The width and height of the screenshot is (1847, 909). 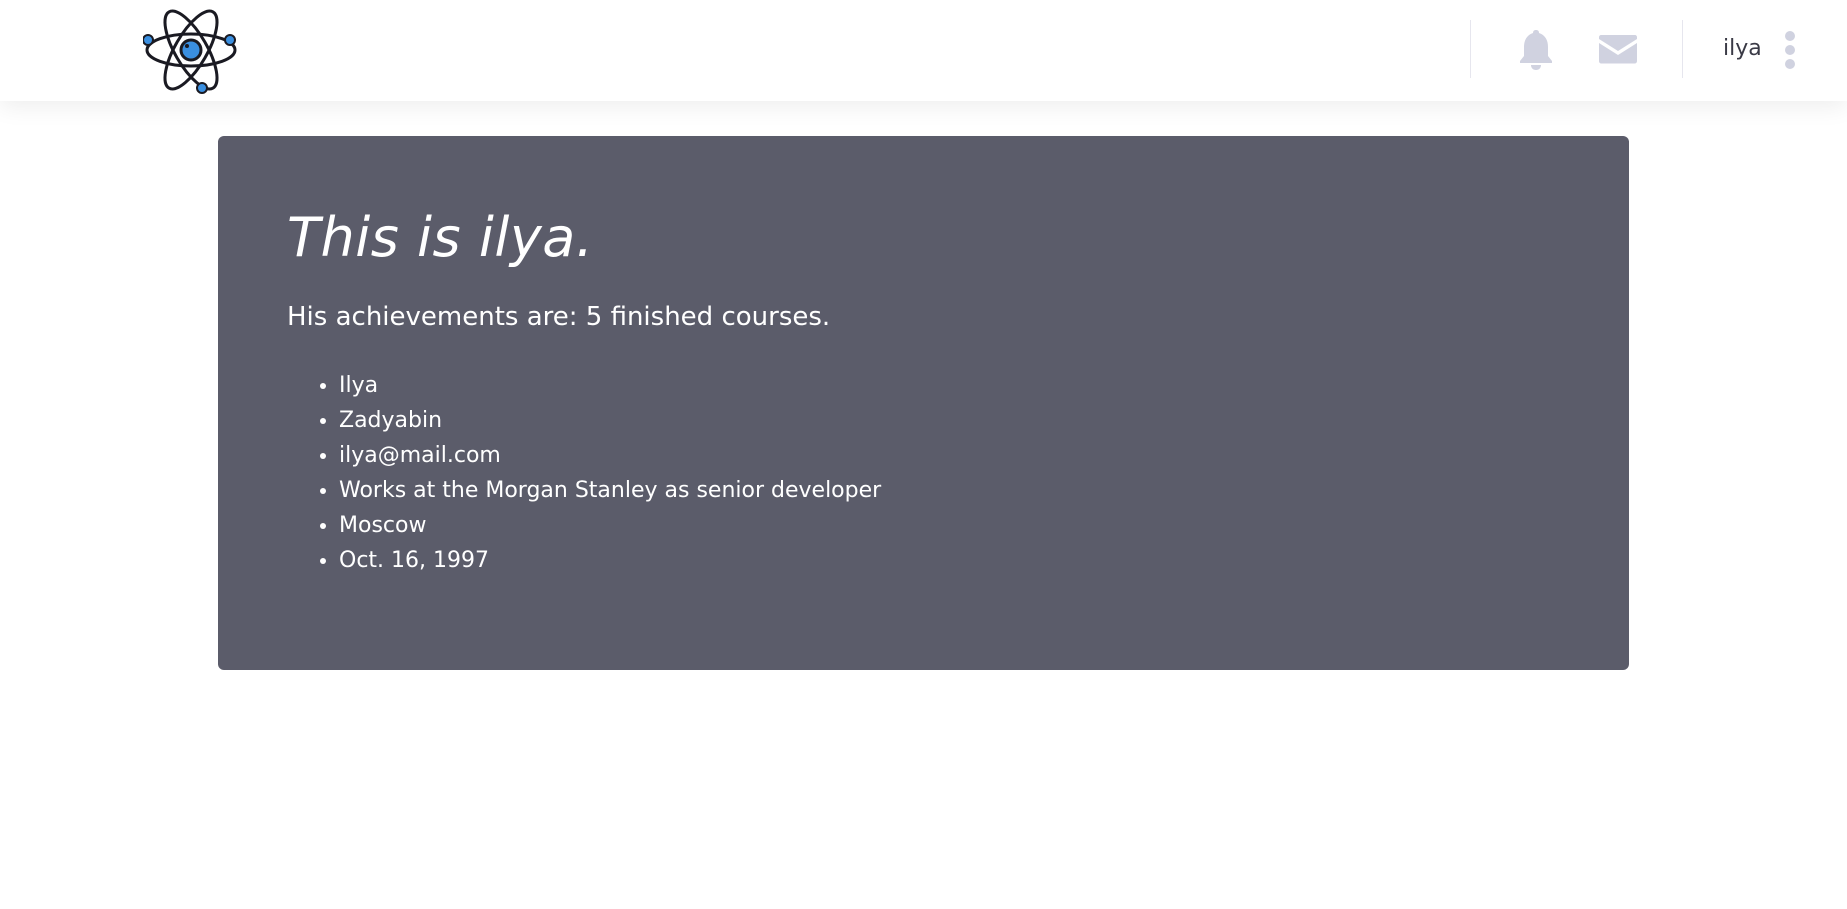 What do you see at coordinates (190, 51) in the screenshot?
I see `atom-logo-icon` at bounding box center [190, 51].